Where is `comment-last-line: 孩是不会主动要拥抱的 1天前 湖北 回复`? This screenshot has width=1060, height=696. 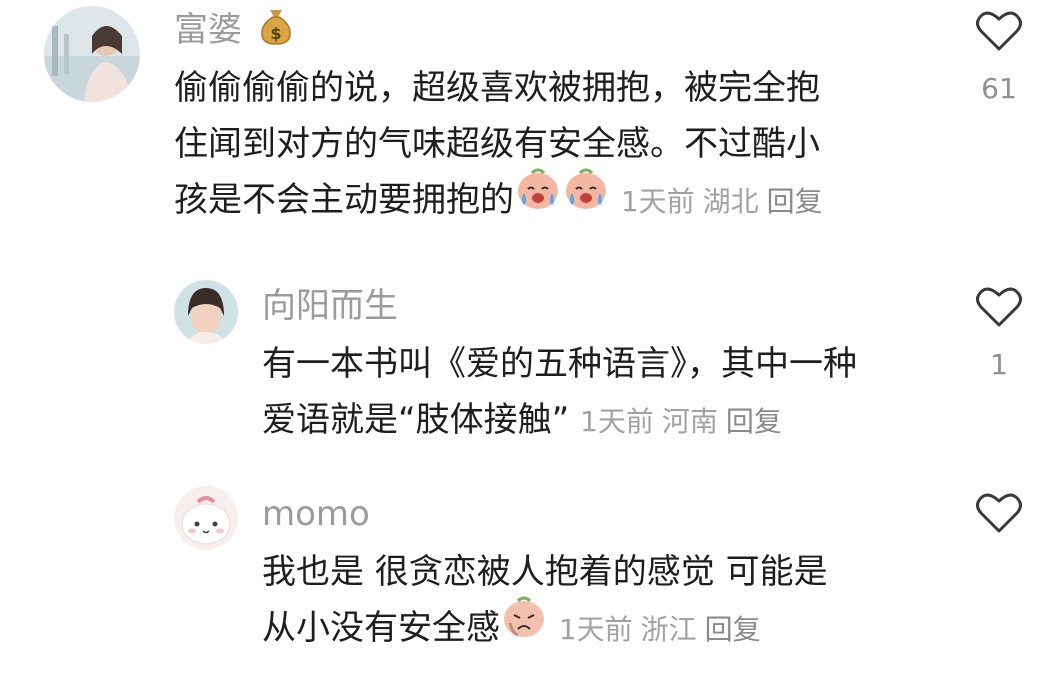
comment-last-line: 孩是不会主动要拥抱的 1天前 湖北 回复 is located at coordinates (554, 199).